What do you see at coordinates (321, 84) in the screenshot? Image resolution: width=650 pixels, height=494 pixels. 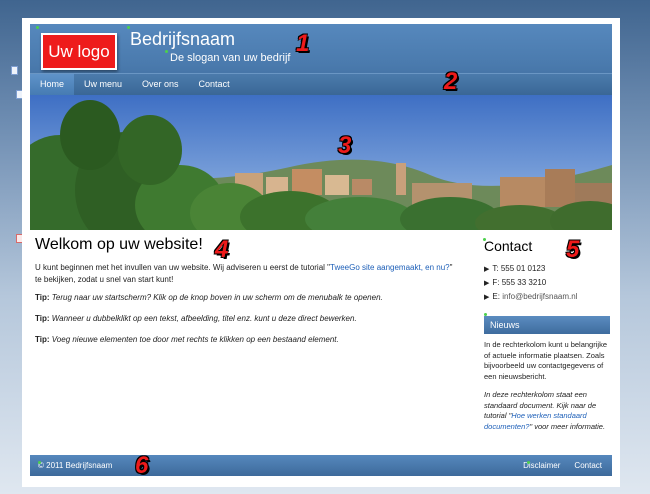 I see `main-menu: Home Uw menu Over ons Contact` at bounding box center [321, 84].